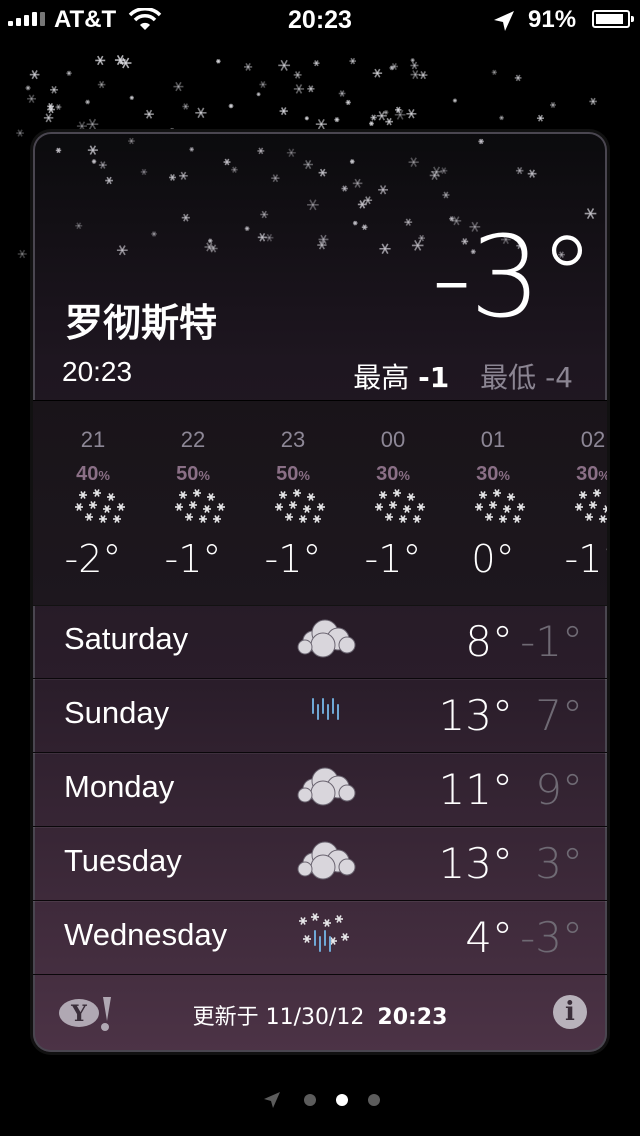  What do you see at coordinates (320, 20) in the screenshot?
I see `status-bar: AT&T 20:23 91%` at bounding box center [320, 20].